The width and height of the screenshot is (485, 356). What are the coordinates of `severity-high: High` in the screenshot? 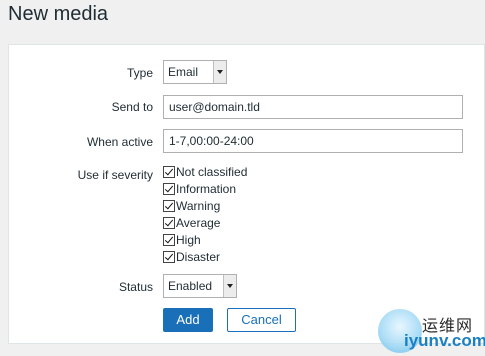 It's located at (182, 240).